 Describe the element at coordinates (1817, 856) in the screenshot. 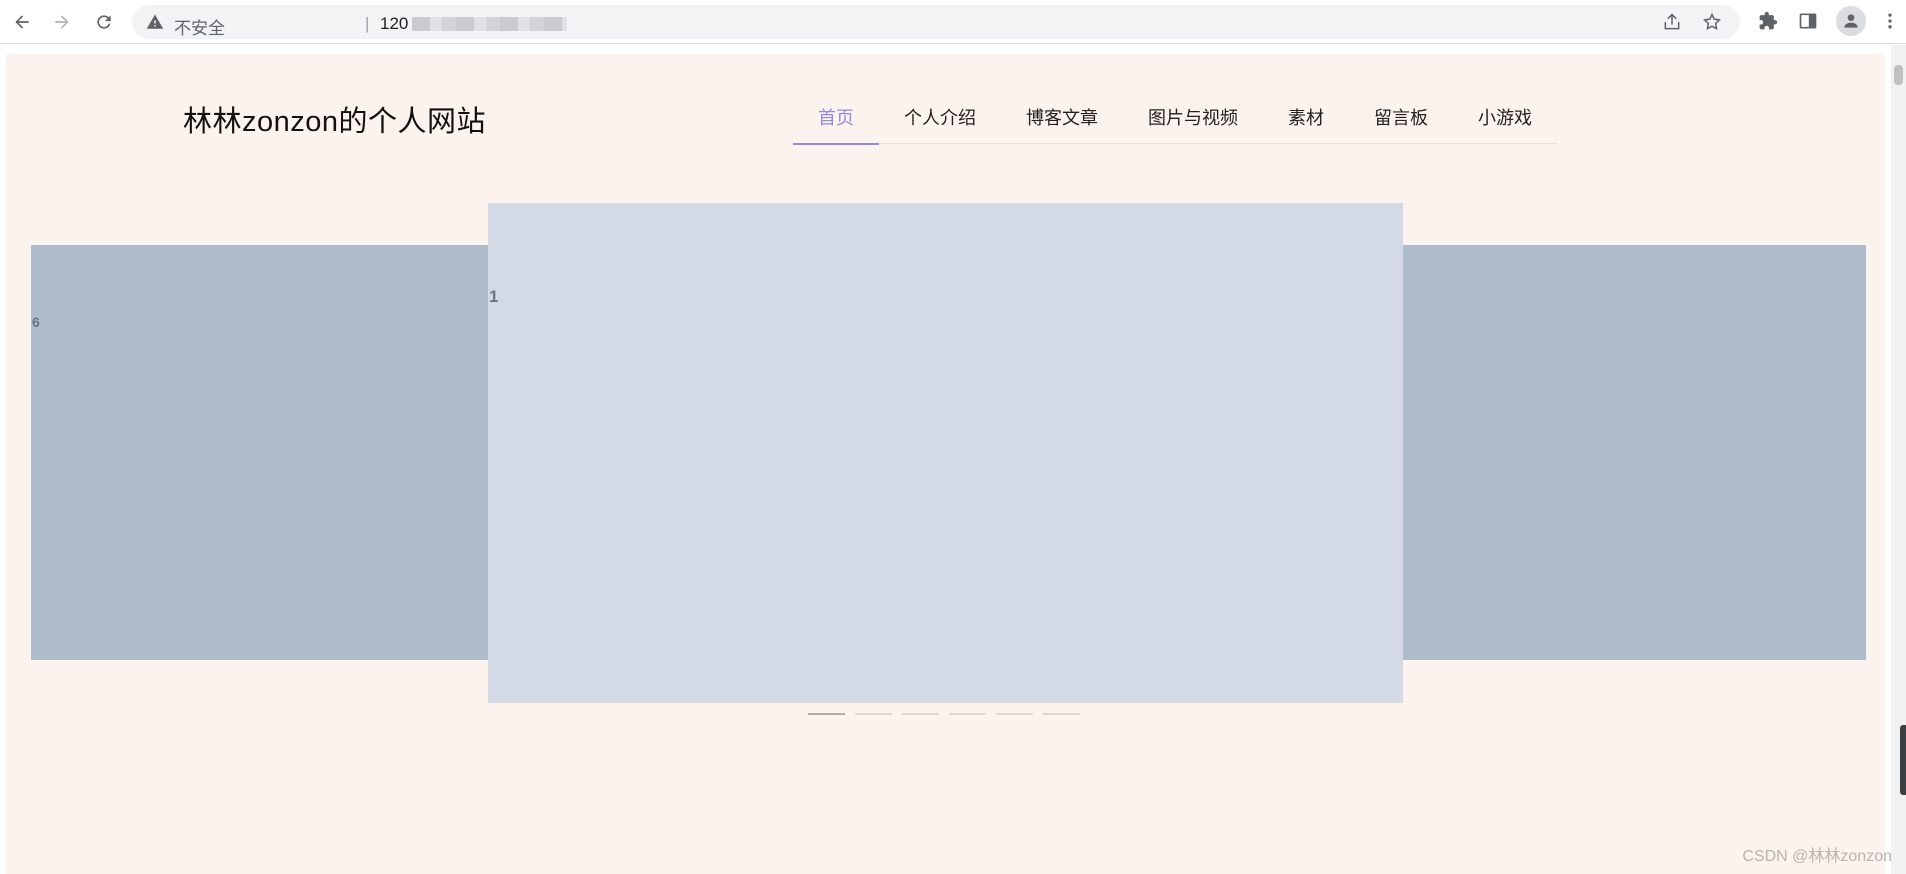

I see `watermark: CSDN @林林zonzon` at that location.